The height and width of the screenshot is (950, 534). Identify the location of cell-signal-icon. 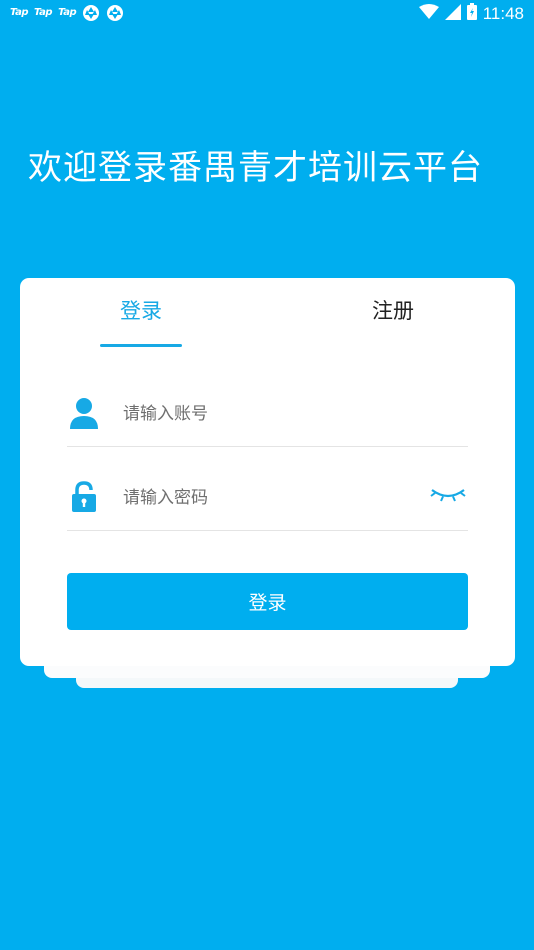
(452, 13).